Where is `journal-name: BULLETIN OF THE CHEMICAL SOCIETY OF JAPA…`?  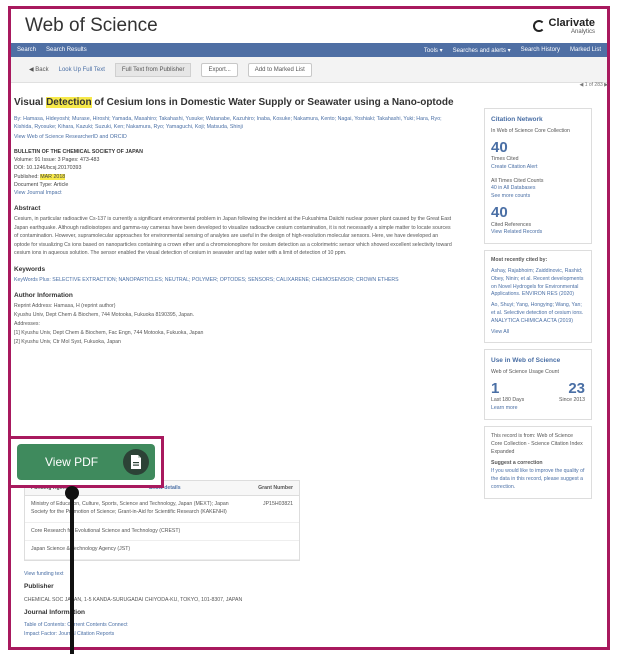 journal-name: BULLETIN OF THE CHEMICAL SOCIETY OF JAPA… is located at coordinates (78, 152).